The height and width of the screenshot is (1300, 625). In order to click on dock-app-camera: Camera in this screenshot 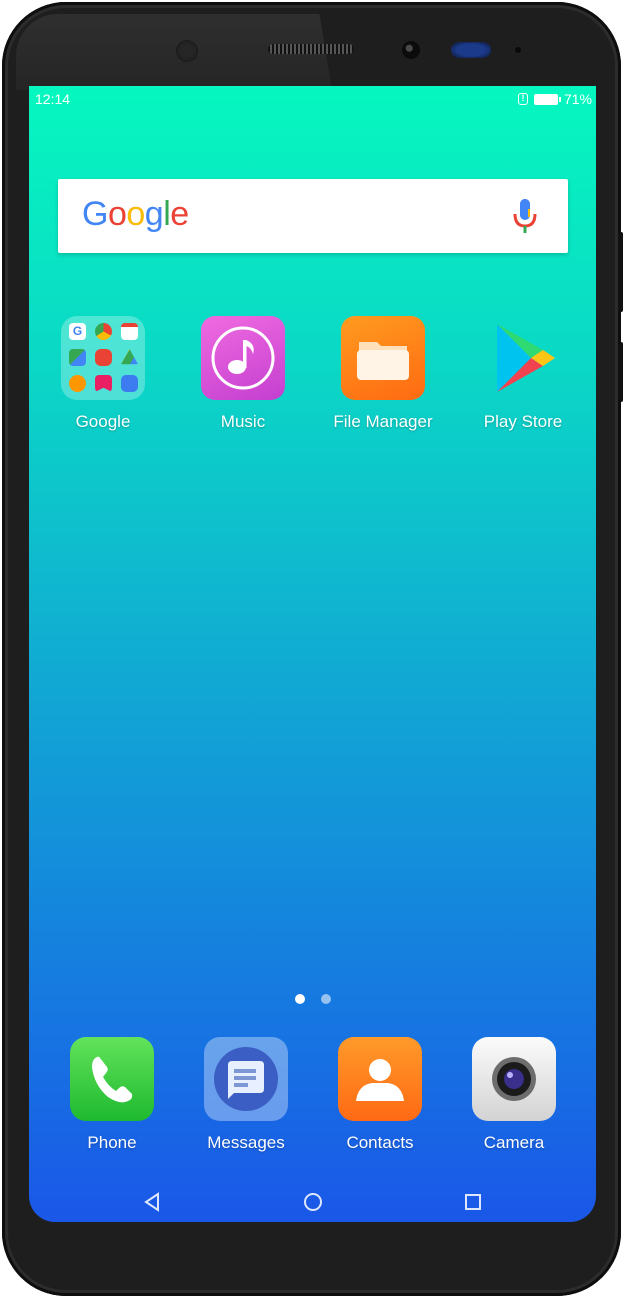, I will do `click(514, 1095)`.